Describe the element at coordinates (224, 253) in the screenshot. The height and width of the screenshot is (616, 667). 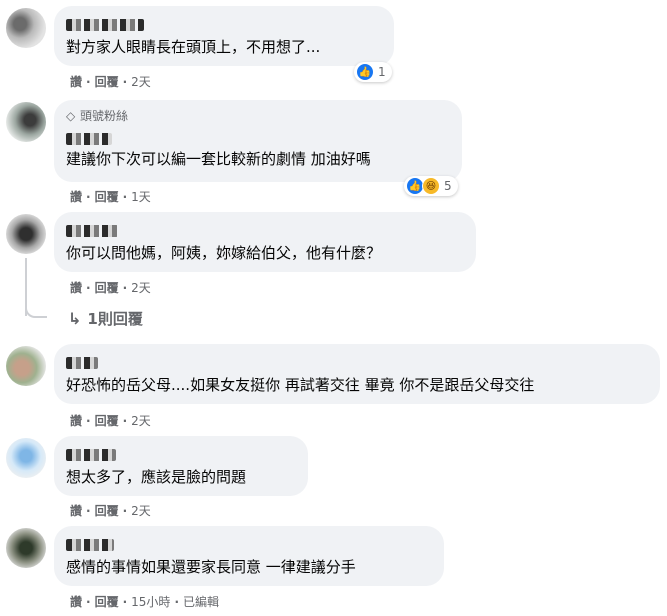
I see `comment-text: 你可以問他媽，阿姨，妳嫁給伯父，他有什麼？` at that location.